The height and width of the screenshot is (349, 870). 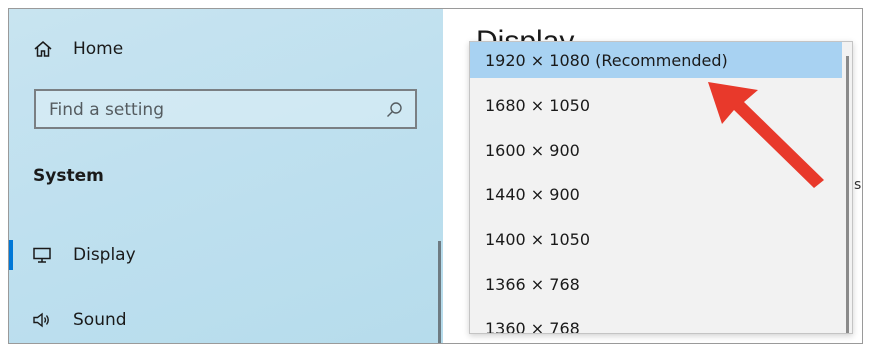 What do you see at coordinates (656, 105) in the screenshot?
I see `resolution-option: 1680 × 1050` at bounding box center [656, 105].